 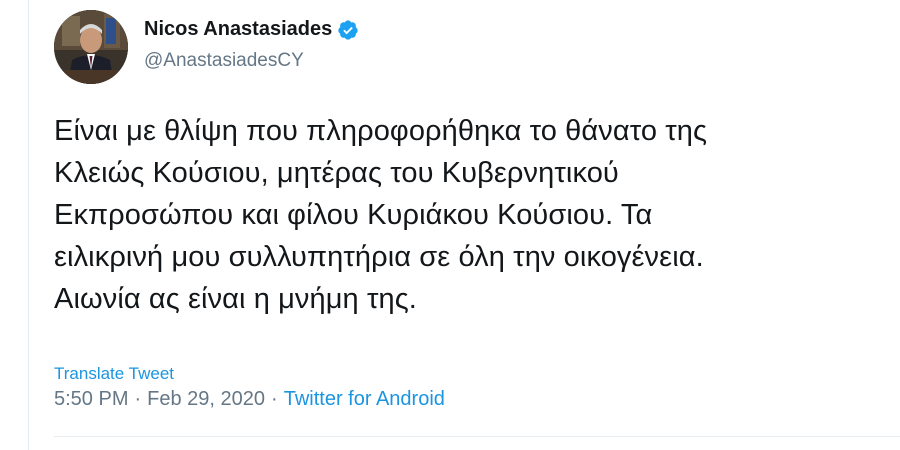 I want to click on author-name-row: Nicos Anastasiades, so click(x=251, y=29).